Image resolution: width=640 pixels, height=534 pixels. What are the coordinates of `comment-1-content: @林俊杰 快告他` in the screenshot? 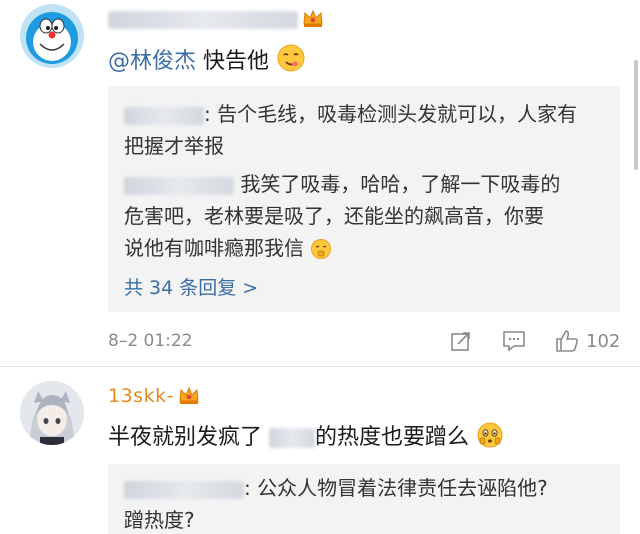 It's located at (207, 62).